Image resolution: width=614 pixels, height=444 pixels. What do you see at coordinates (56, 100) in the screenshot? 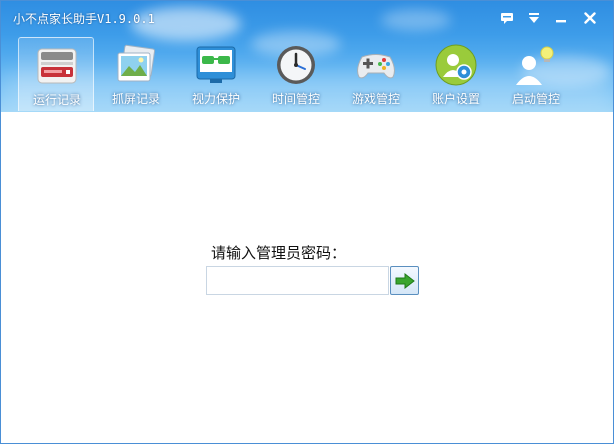
I see `tab-label: 运行记录` at bounding box center [56, 100].